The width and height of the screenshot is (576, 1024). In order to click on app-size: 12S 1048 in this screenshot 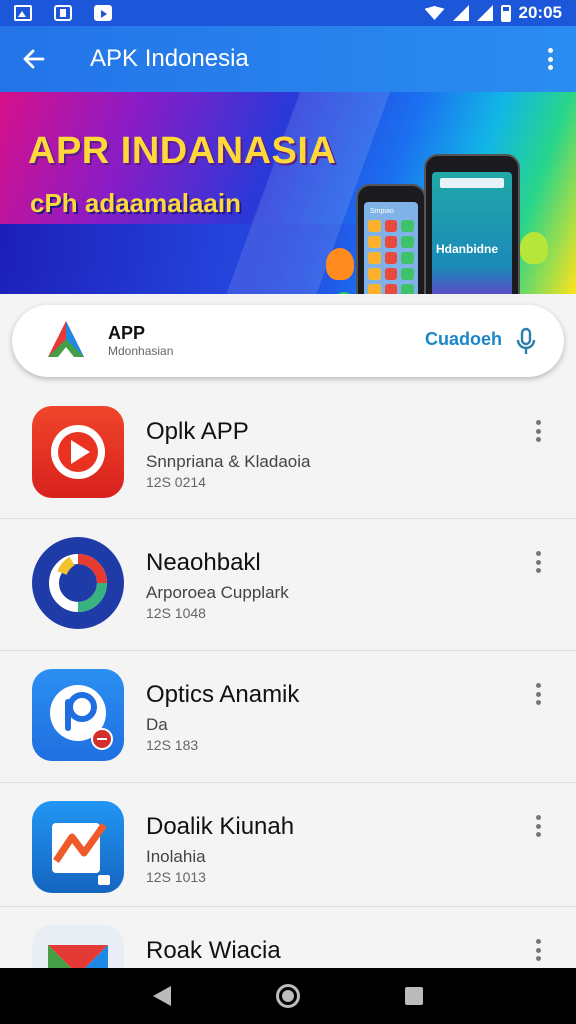, I will do `click(176, 613)`.